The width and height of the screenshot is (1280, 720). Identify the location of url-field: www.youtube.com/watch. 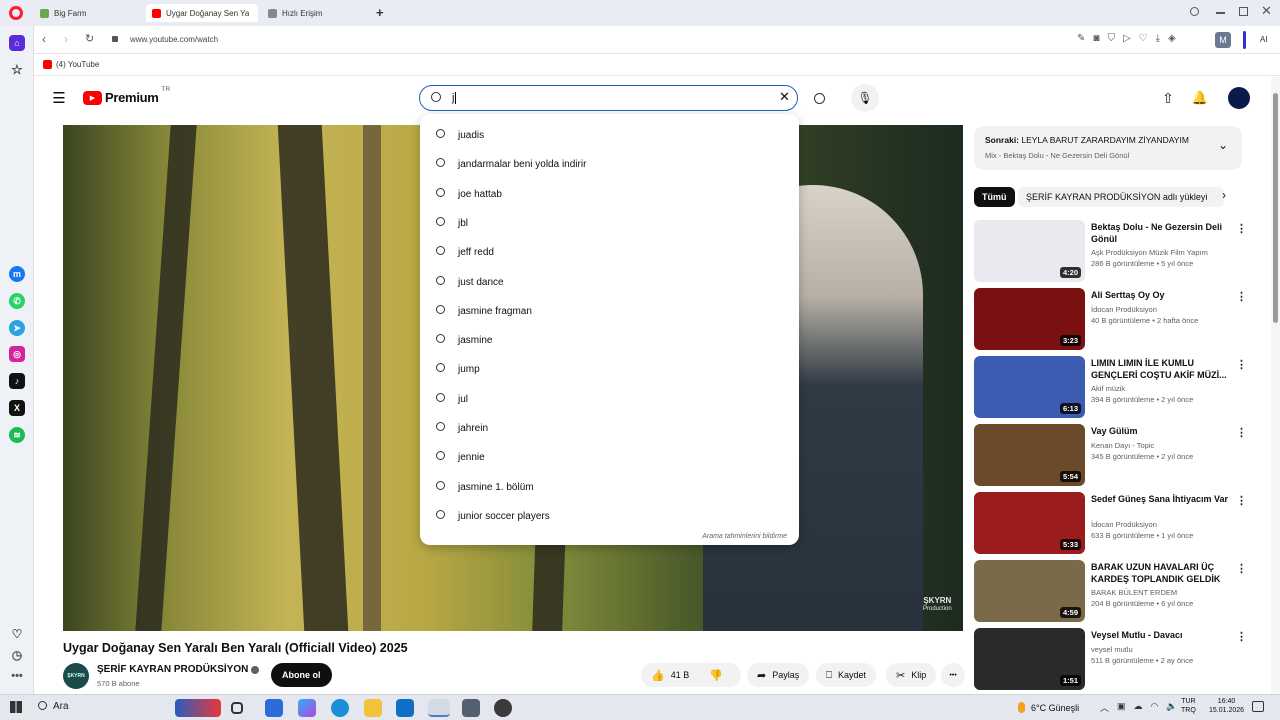
(174, 39).